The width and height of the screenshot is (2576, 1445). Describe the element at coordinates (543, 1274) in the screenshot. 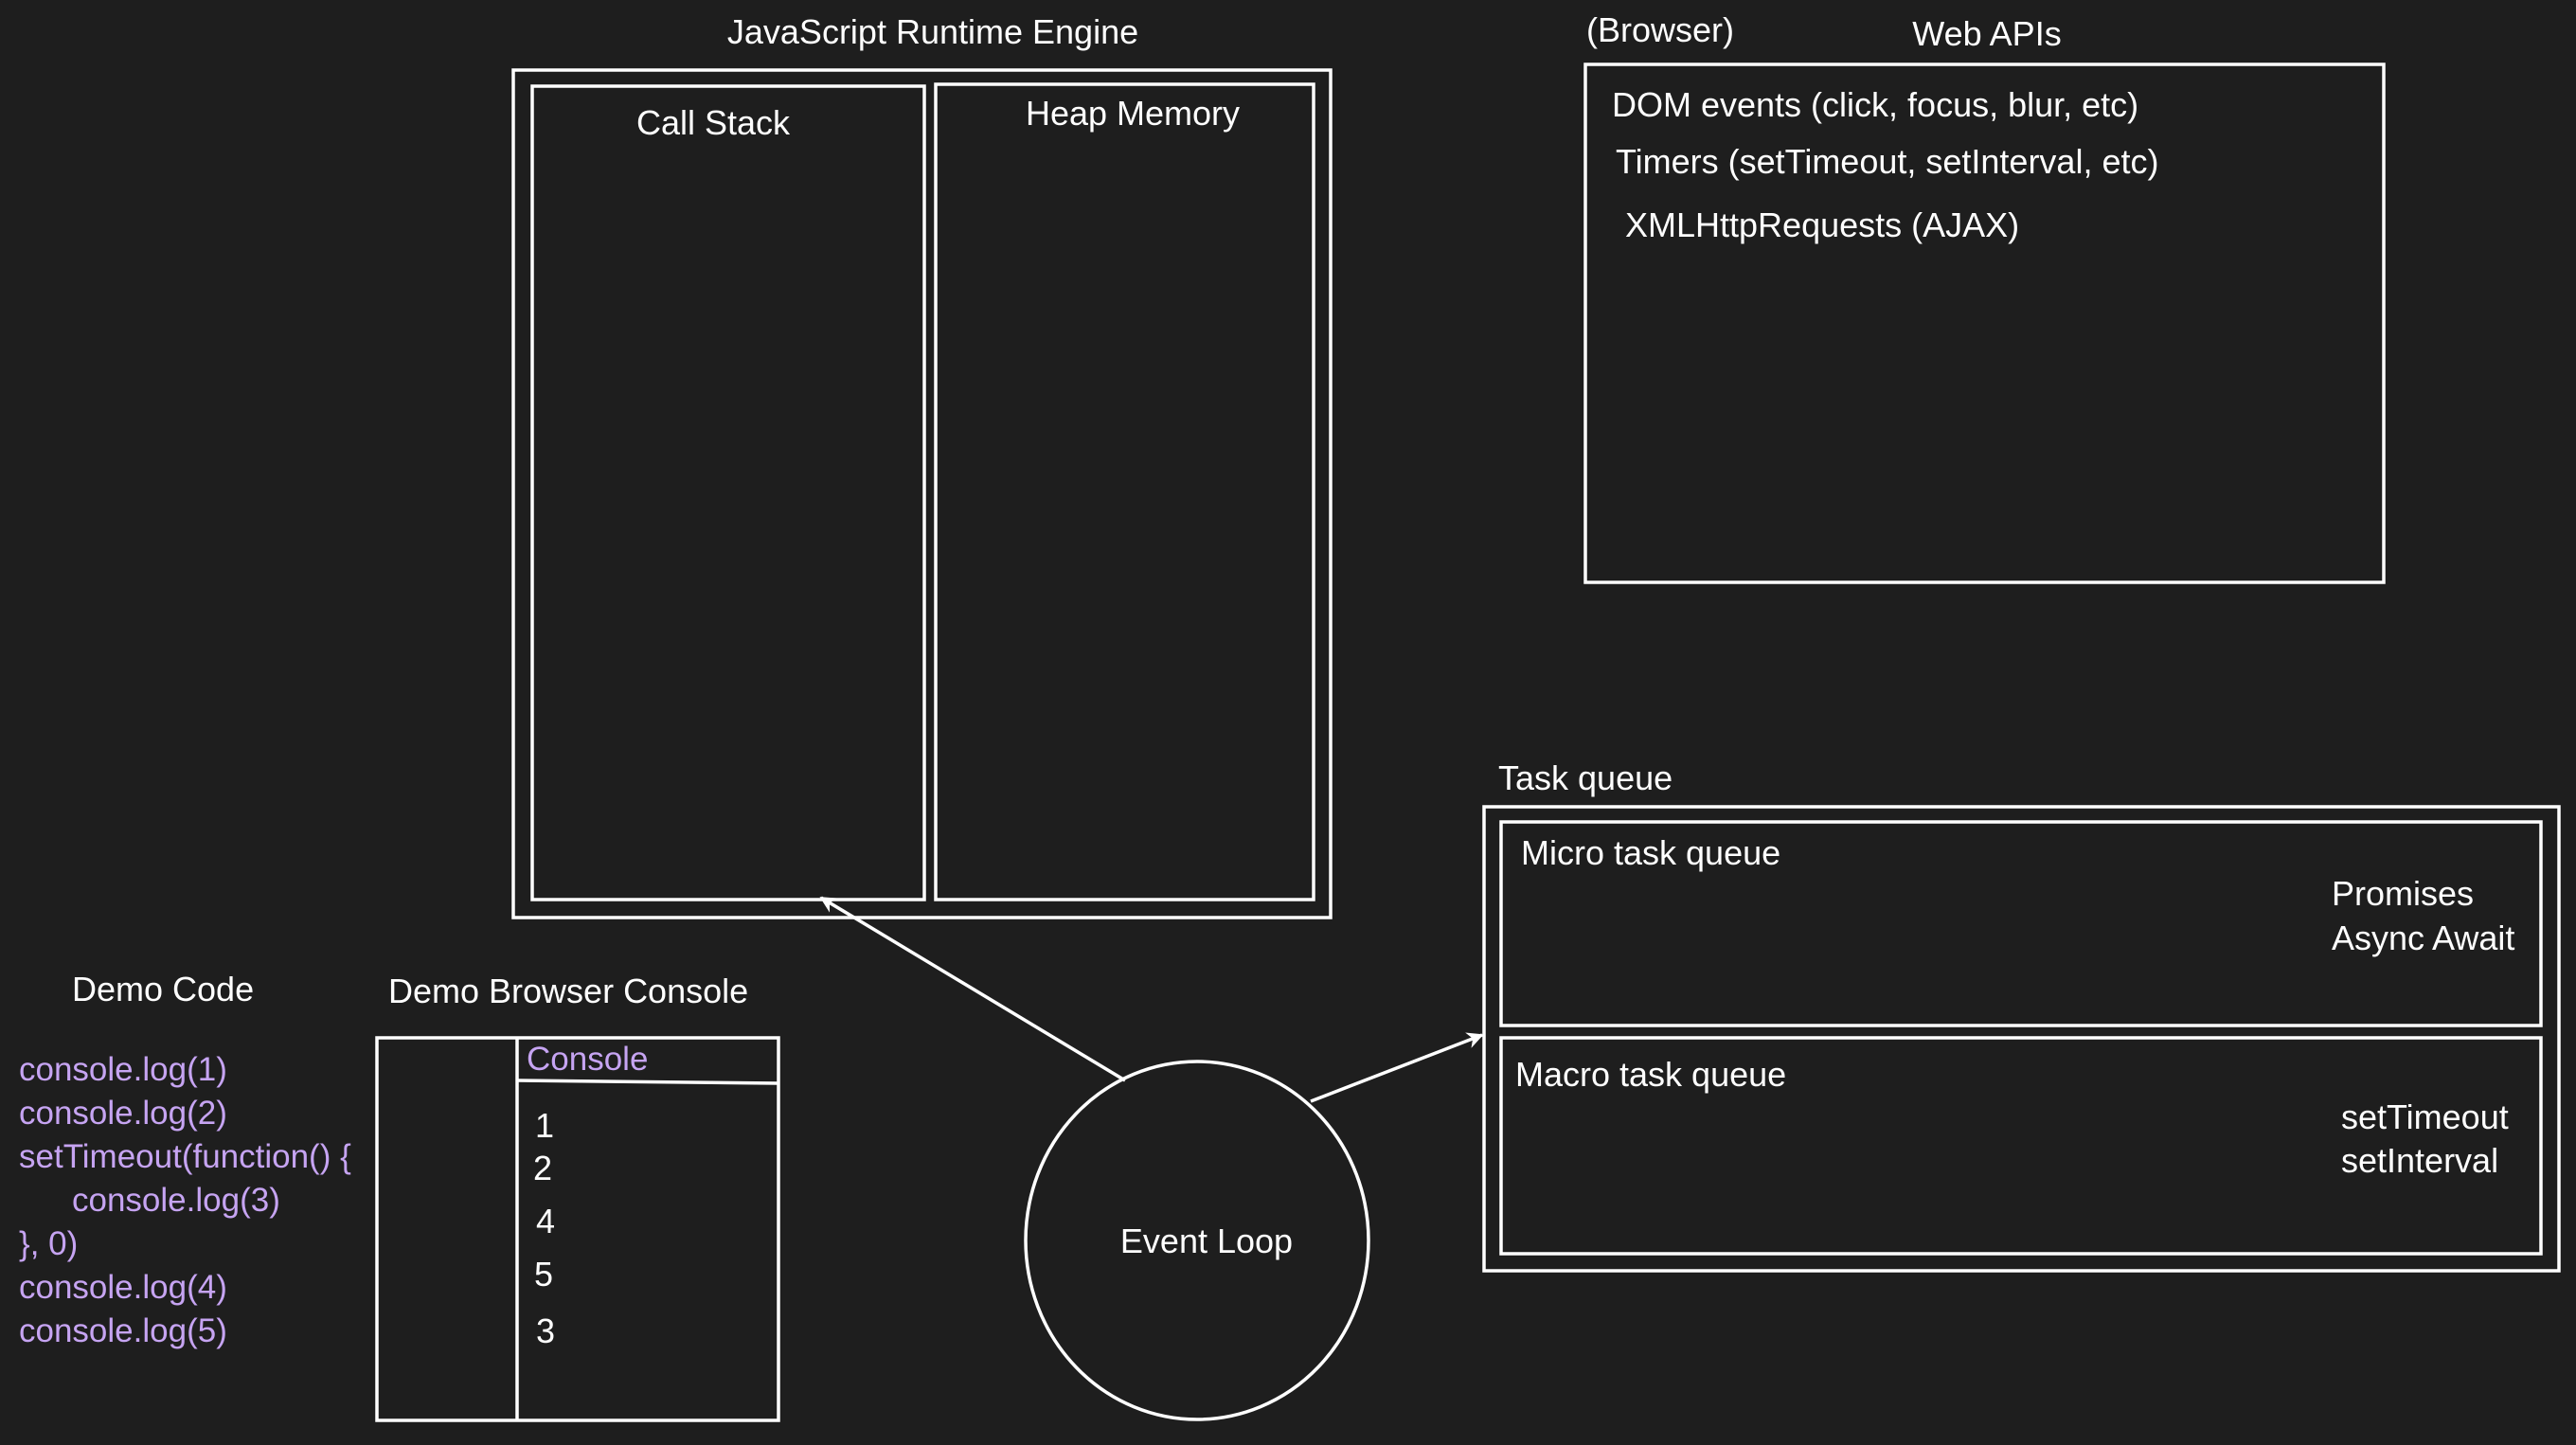

I see `console-output-line: 5` at that location.